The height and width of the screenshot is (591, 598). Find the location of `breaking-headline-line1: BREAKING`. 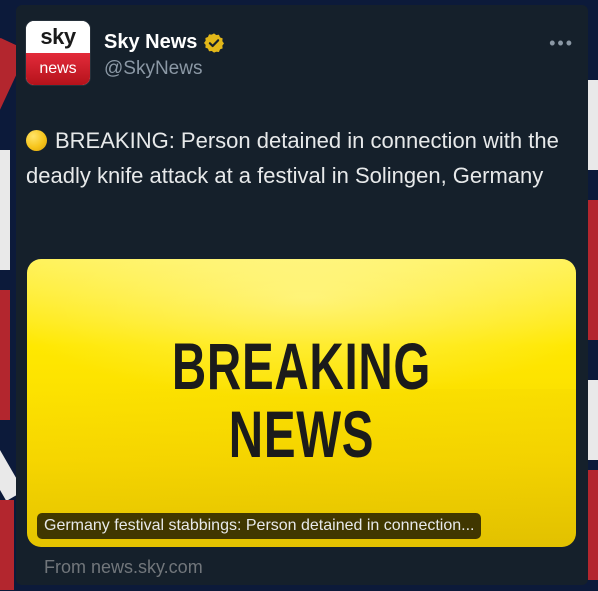

breaking-headline-line1: BREAKING is located at coordinates (301, 366).